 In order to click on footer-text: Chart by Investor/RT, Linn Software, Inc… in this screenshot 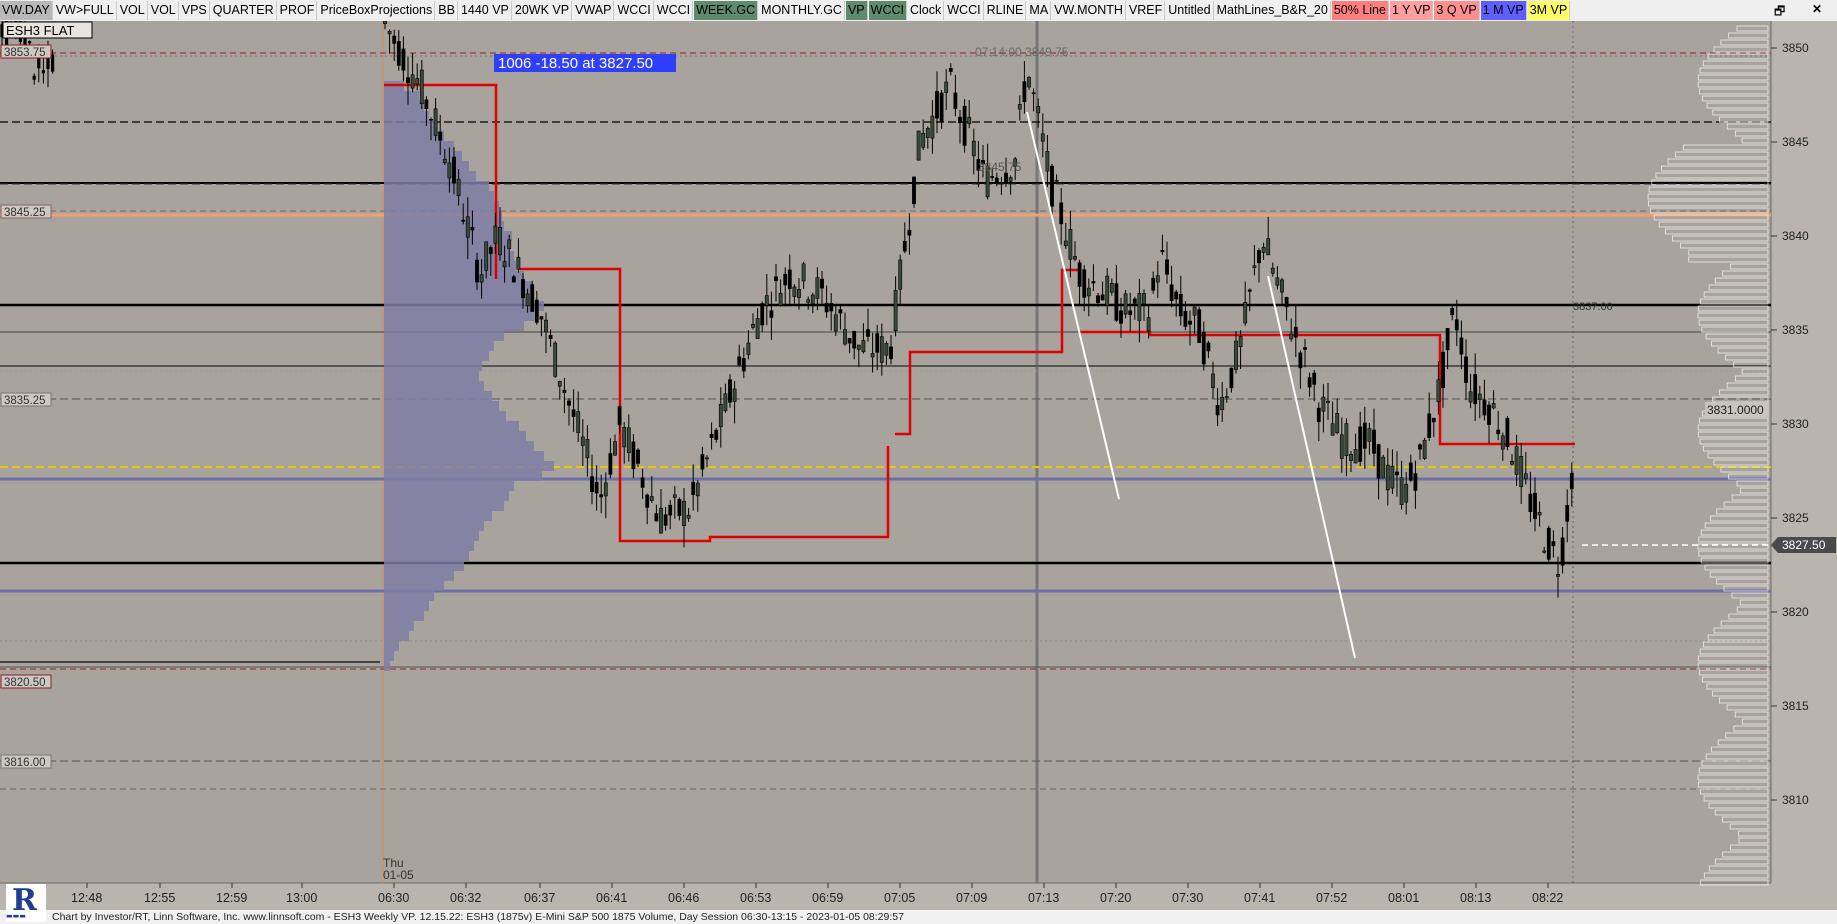, I will do `click(478, 917)`.